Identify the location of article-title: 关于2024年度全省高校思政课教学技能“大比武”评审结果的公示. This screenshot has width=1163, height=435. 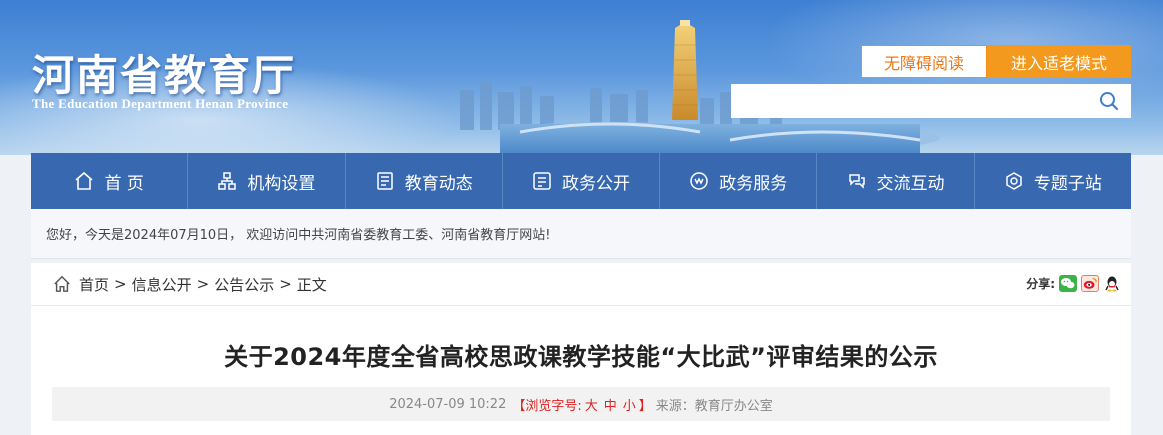
(581, 357).